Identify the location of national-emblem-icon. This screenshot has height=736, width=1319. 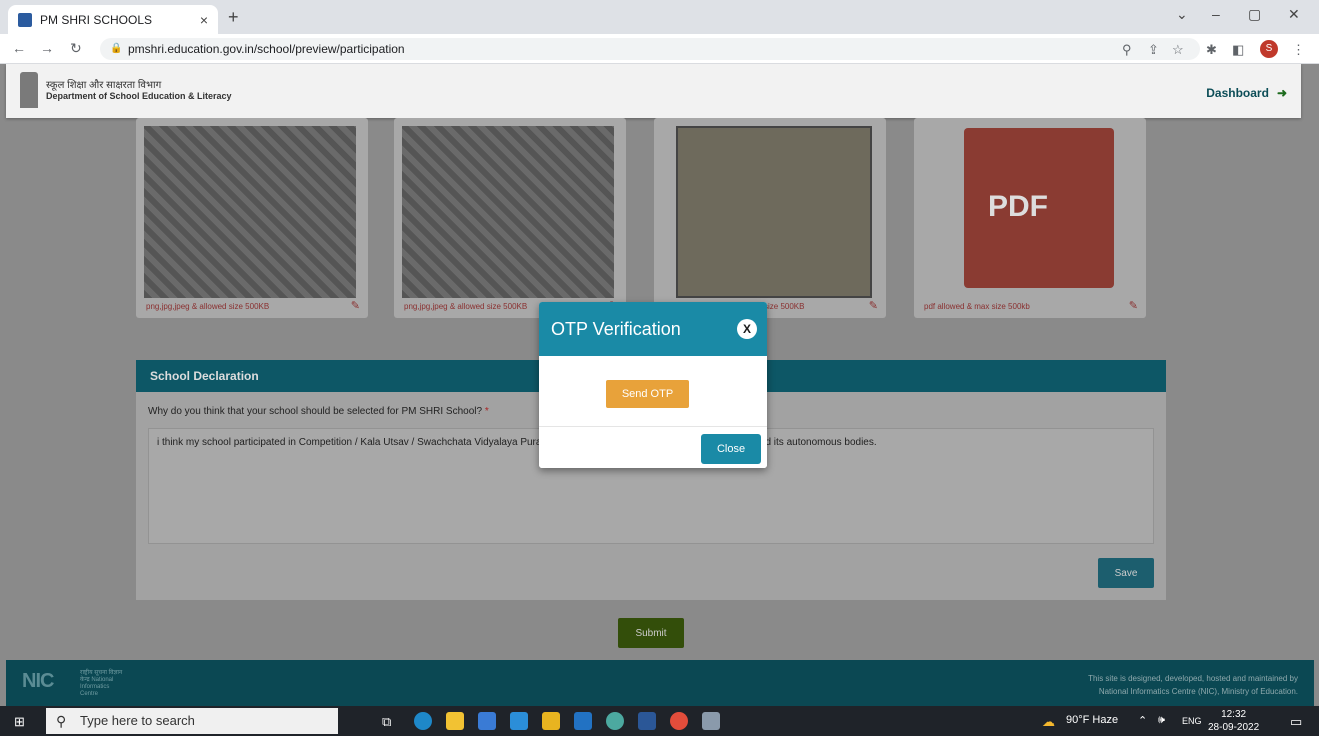
(29, 90).